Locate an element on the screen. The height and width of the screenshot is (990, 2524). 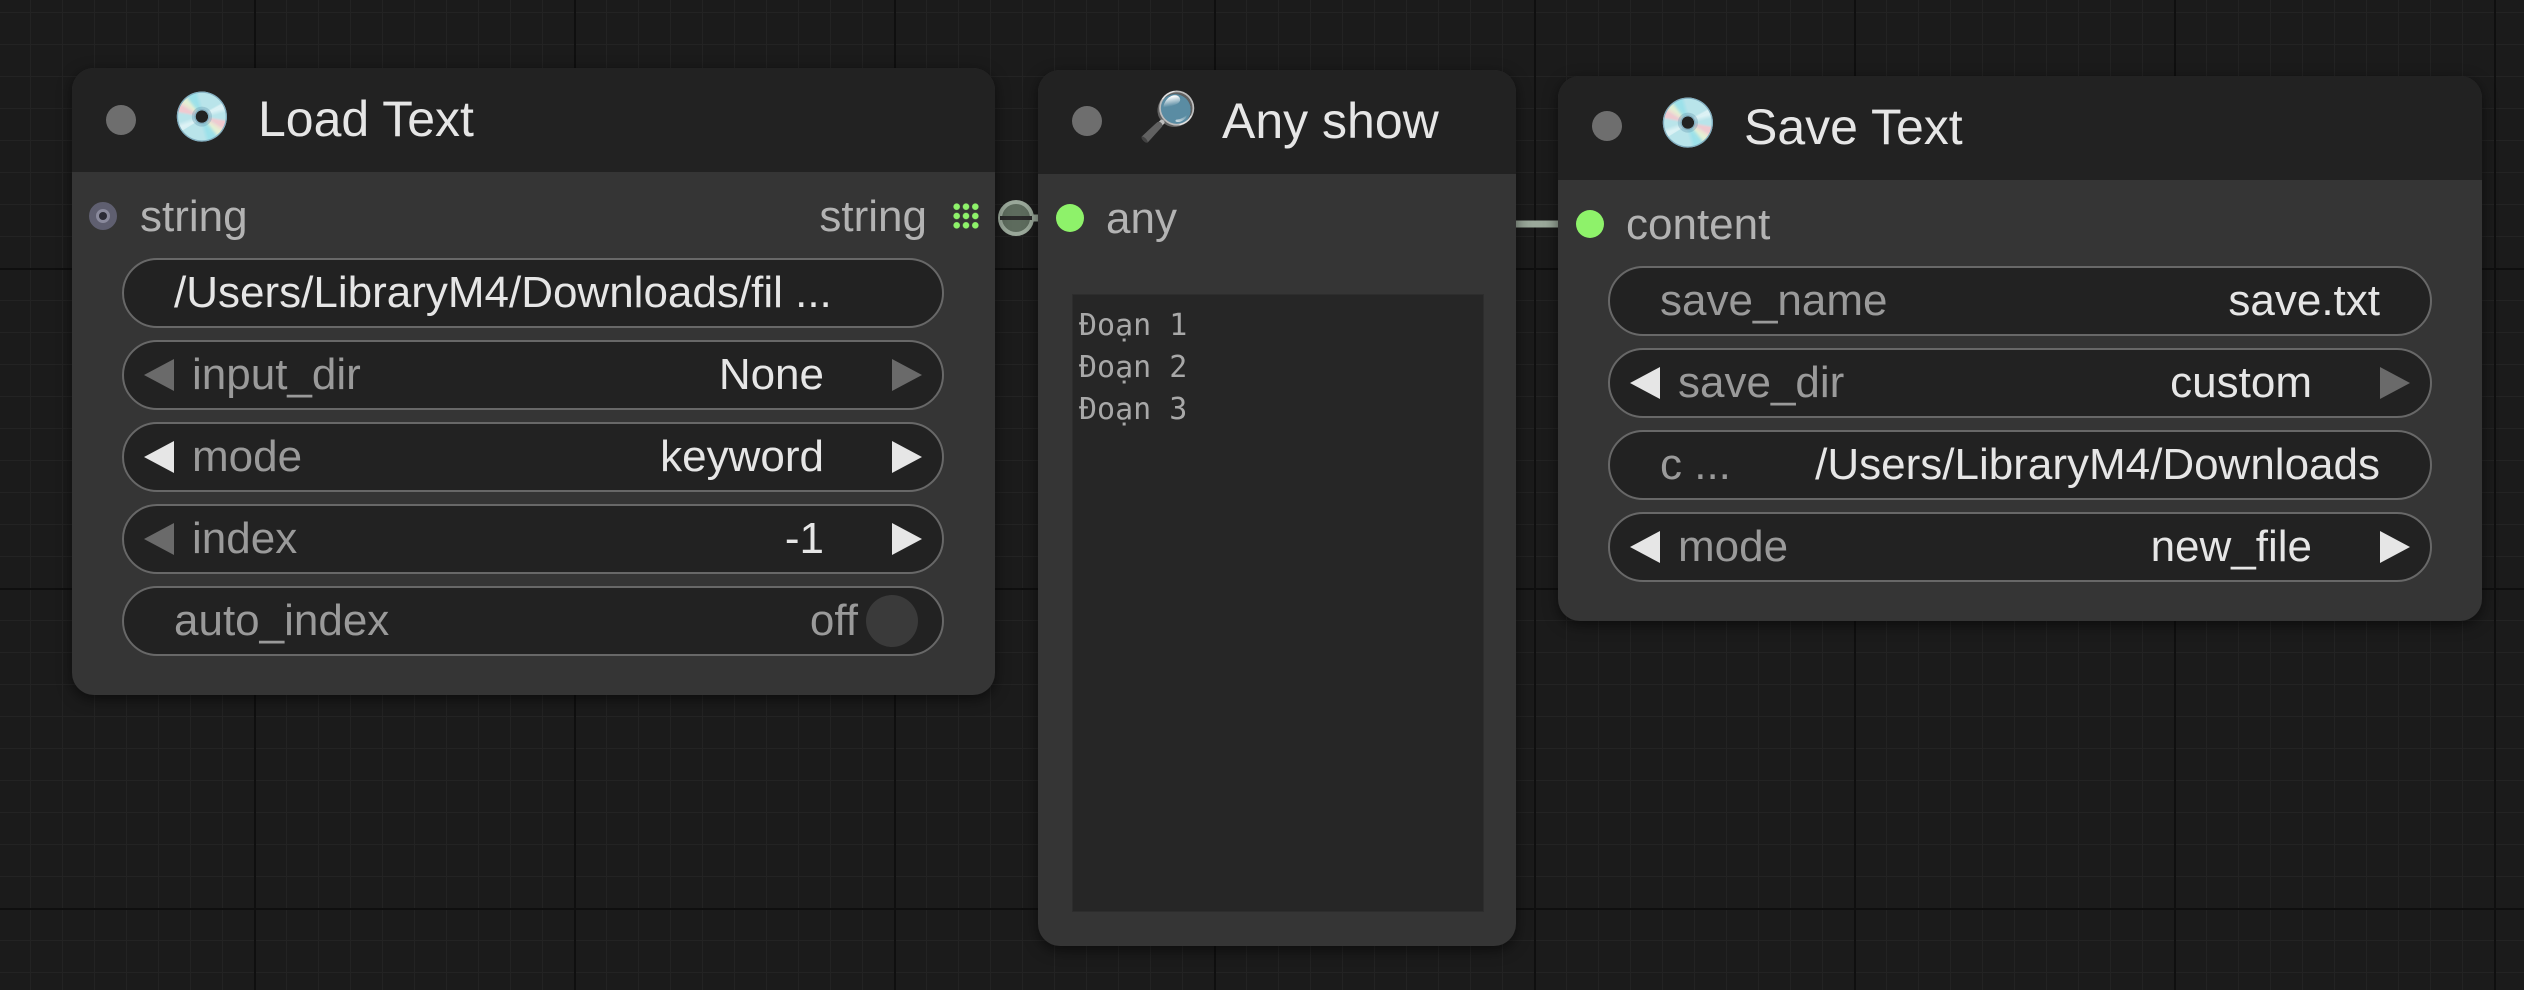
input-slot-label: content is located at coordinates (1698, 224).